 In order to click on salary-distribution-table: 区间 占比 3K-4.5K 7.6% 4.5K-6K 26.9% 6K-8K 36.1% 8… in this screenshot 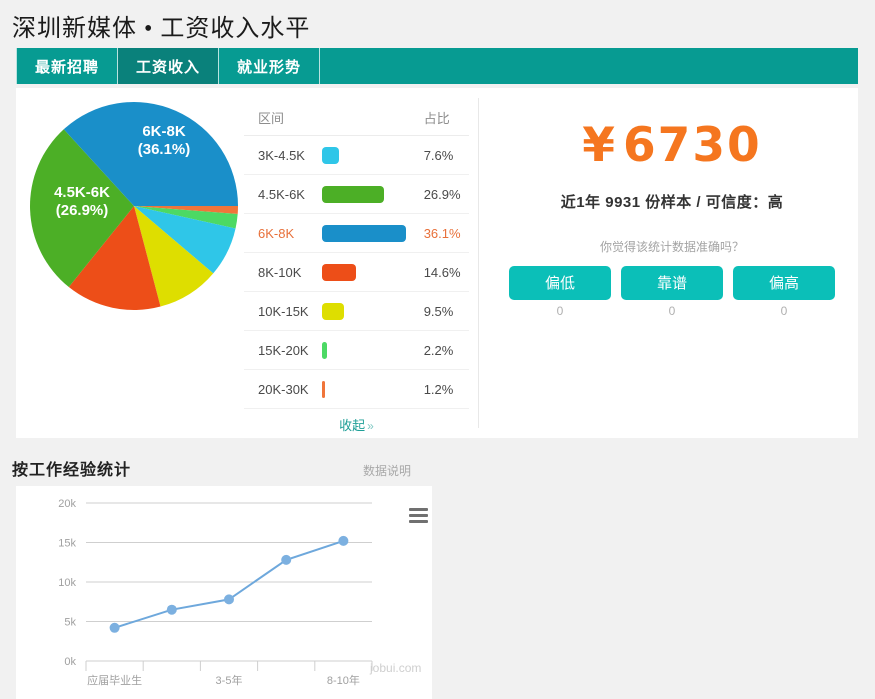, I will do `click(356, 272)`.